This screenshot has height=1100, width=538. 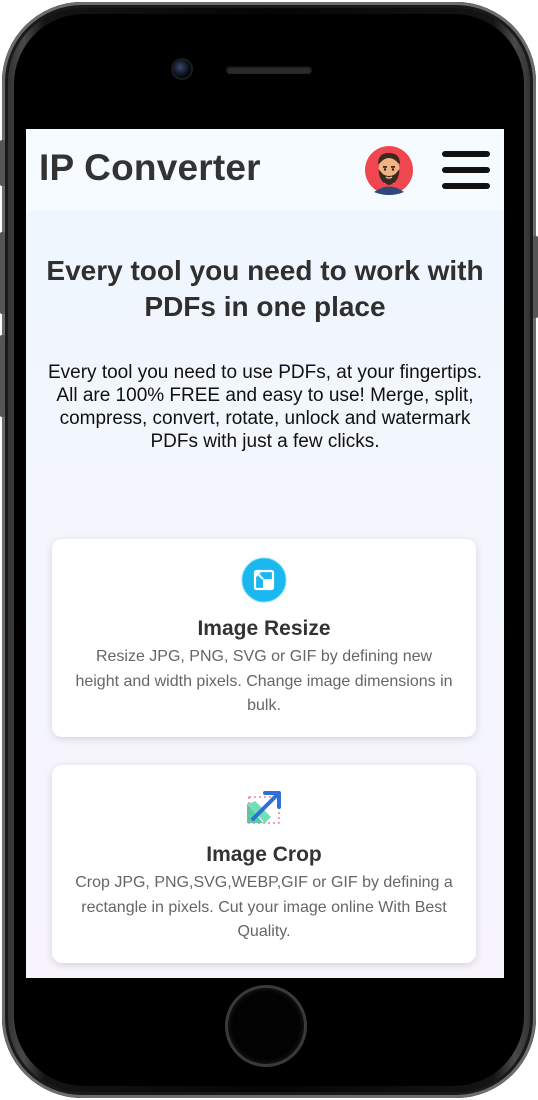 I want to click on earpiece-speaker, so click(x=269, y=70).